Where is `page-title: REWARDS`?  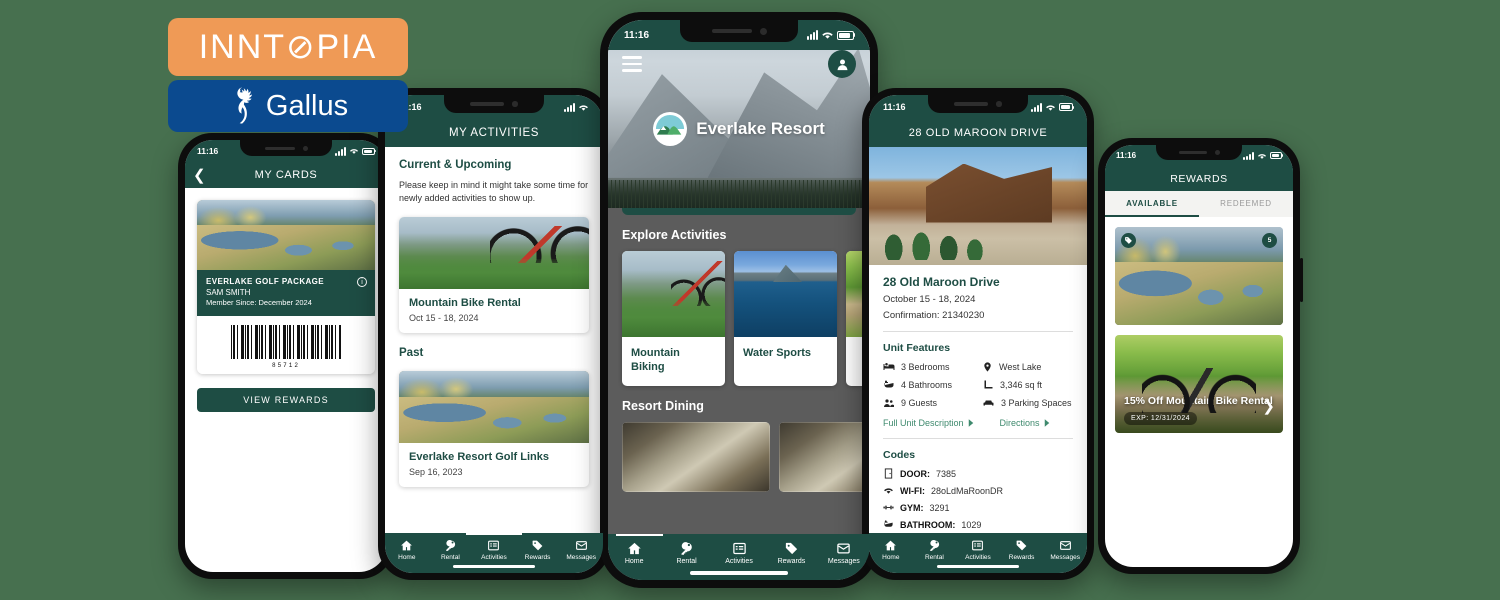 page-title: REWARDS is located at coordinates (1199, 178).